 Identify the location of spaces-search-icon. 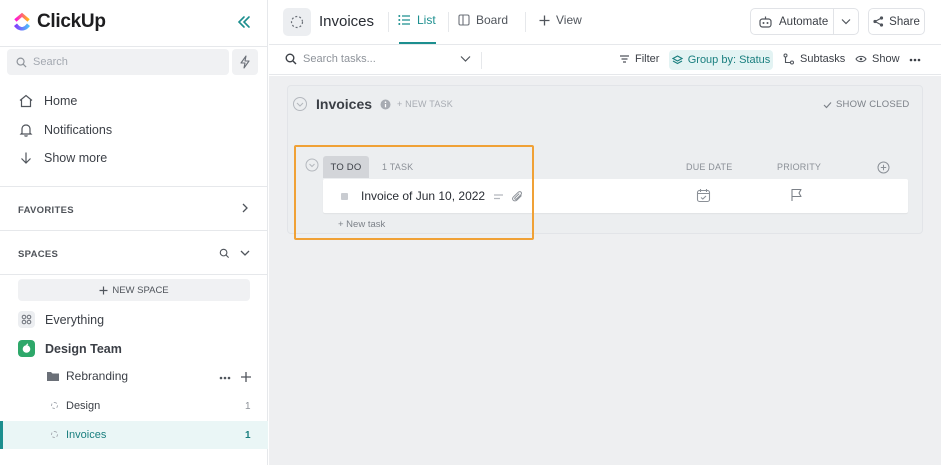
(224, 253).